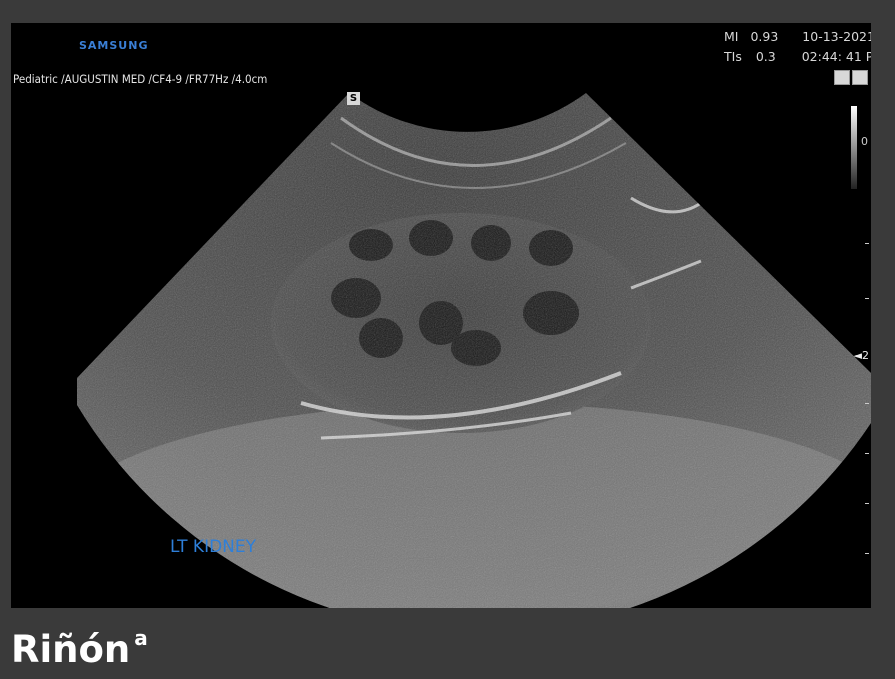  I want to click on caption-text: Riñón, so click(71, 649).